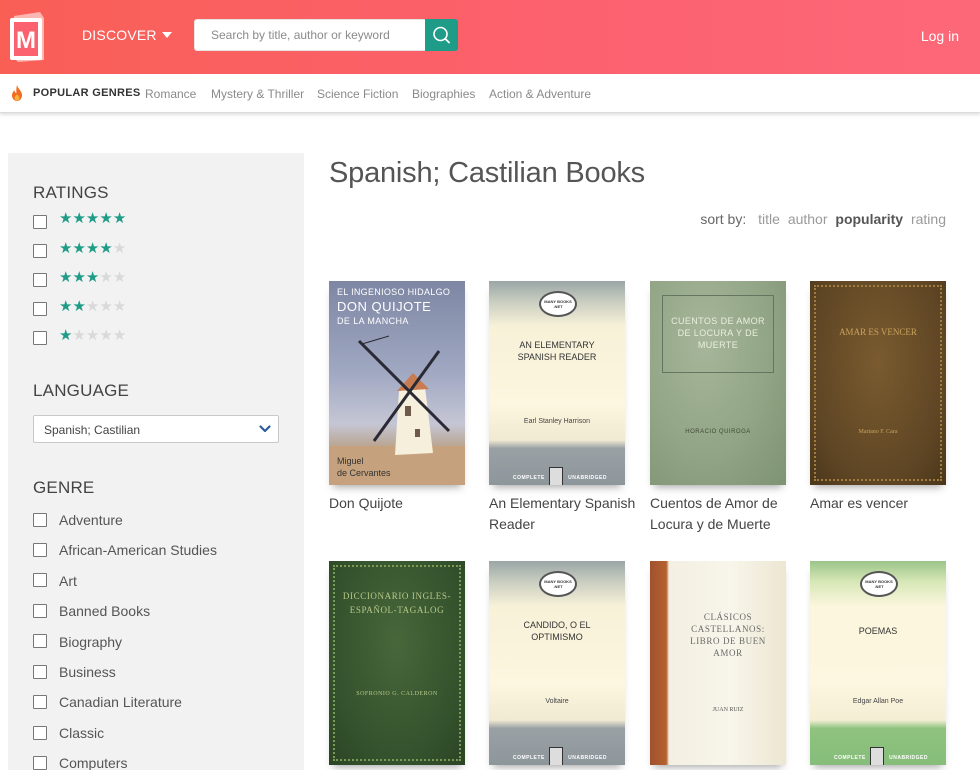  I want to click on rating-1-checkbox, so click(40, 338).